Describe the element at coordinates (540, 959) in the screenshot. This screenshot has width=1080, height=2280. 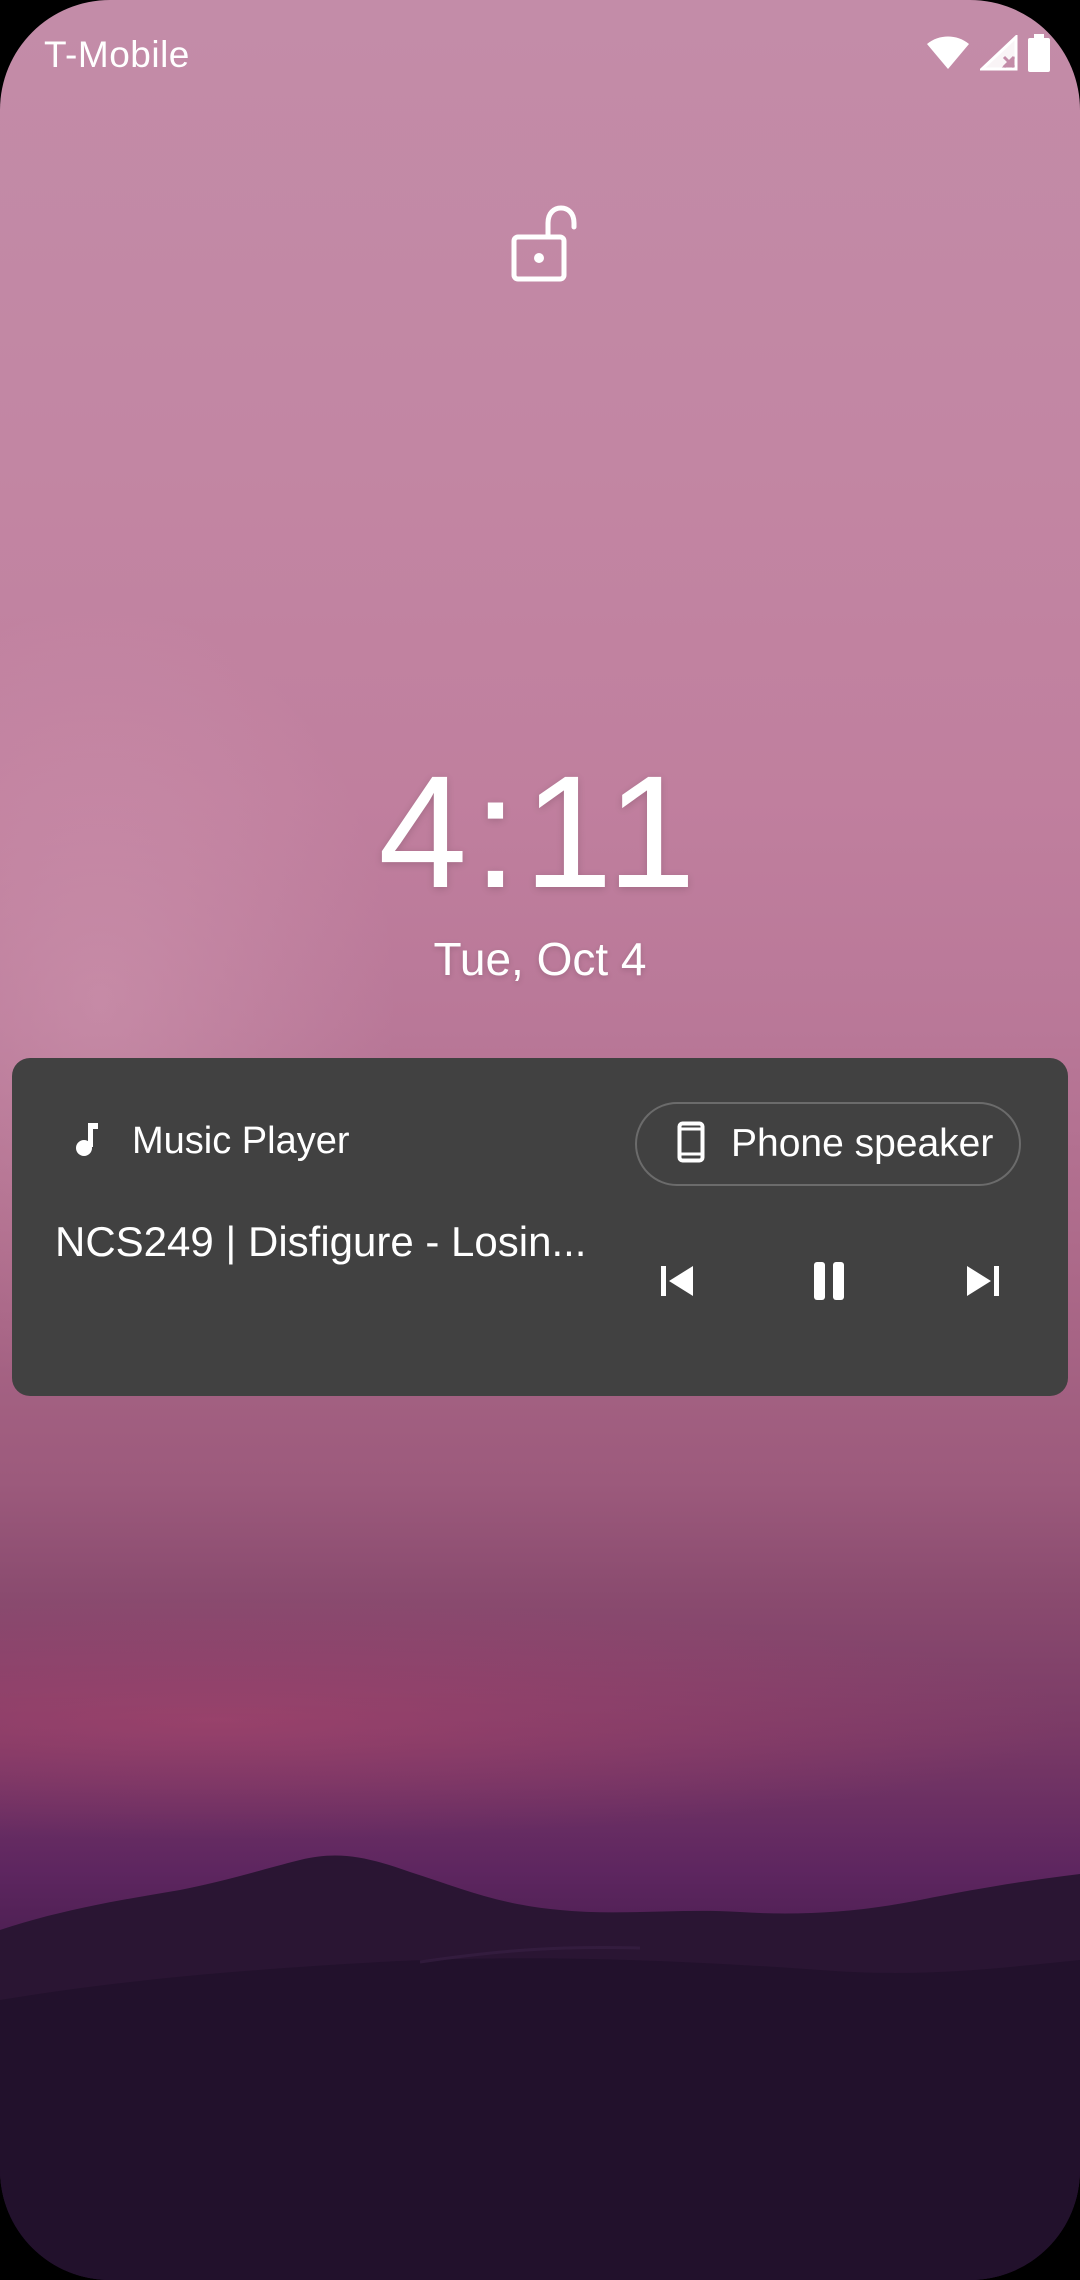
I see `clock-date: Tue, Oct 4` at that location.